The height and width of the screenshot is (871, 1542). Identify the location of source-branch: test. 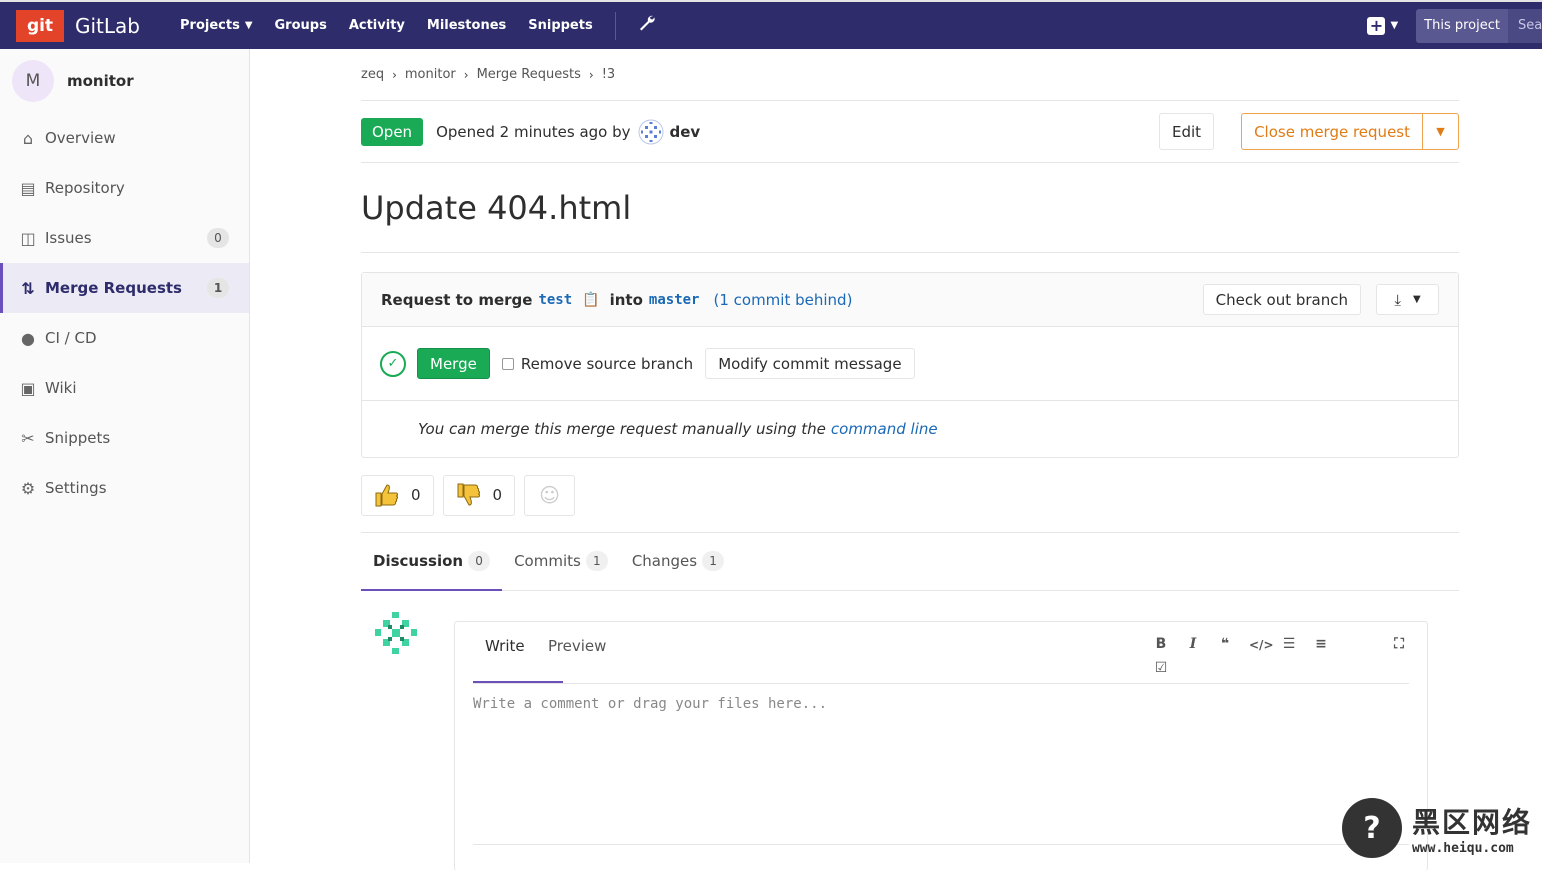
(555, 300).